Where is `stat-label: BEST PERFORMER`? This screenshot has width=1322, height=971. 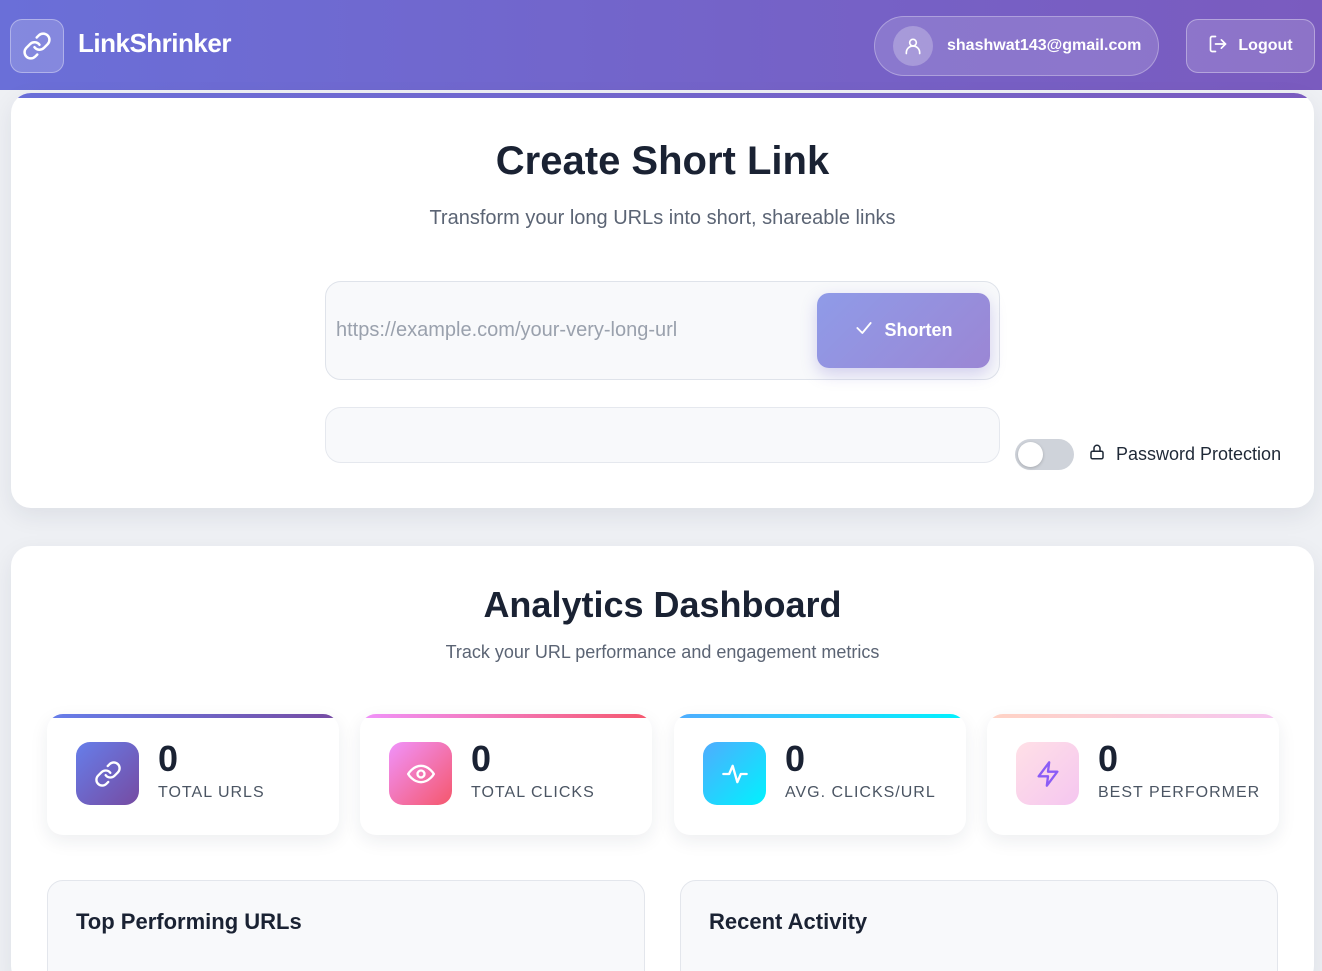
stat-label: BEST PERFORMER is located at coordinates (1179, 792).